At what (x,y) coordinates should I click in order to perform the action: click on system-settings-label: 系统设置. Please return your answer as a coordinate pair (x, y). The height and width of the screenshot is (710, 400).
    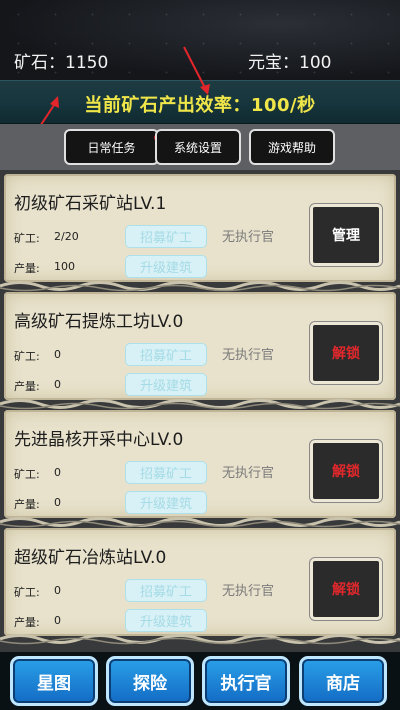
    Looking at the image, I should click on (197, 147).